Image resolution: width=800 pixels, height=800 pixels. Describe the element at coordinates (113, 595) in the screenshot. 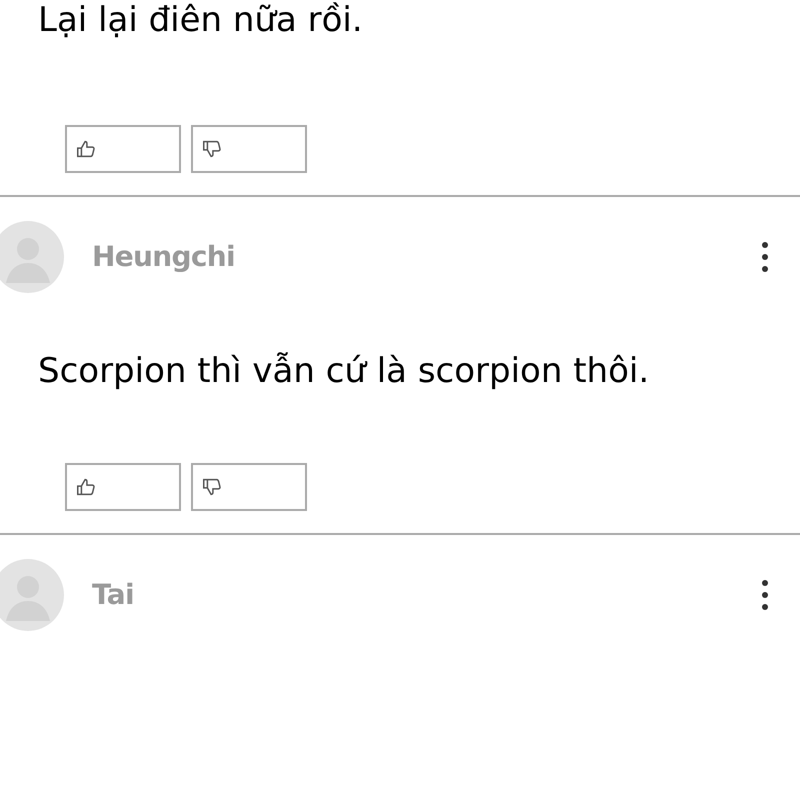

I see `username: Tai` at that location.